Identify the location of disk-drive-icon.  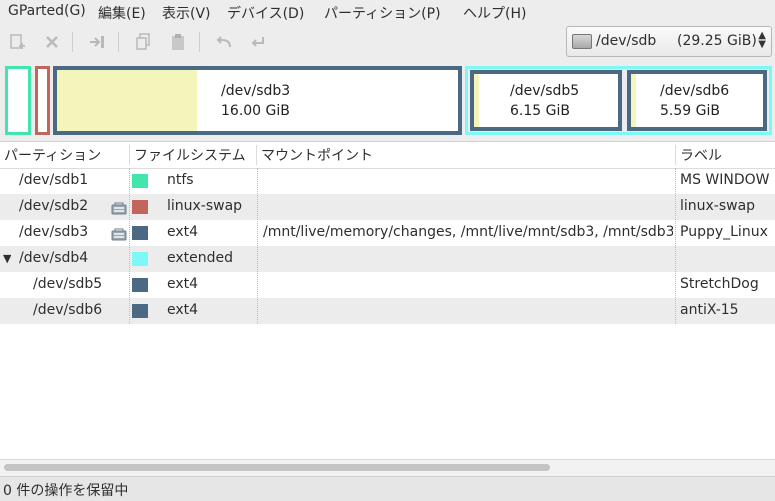
(582, 41).